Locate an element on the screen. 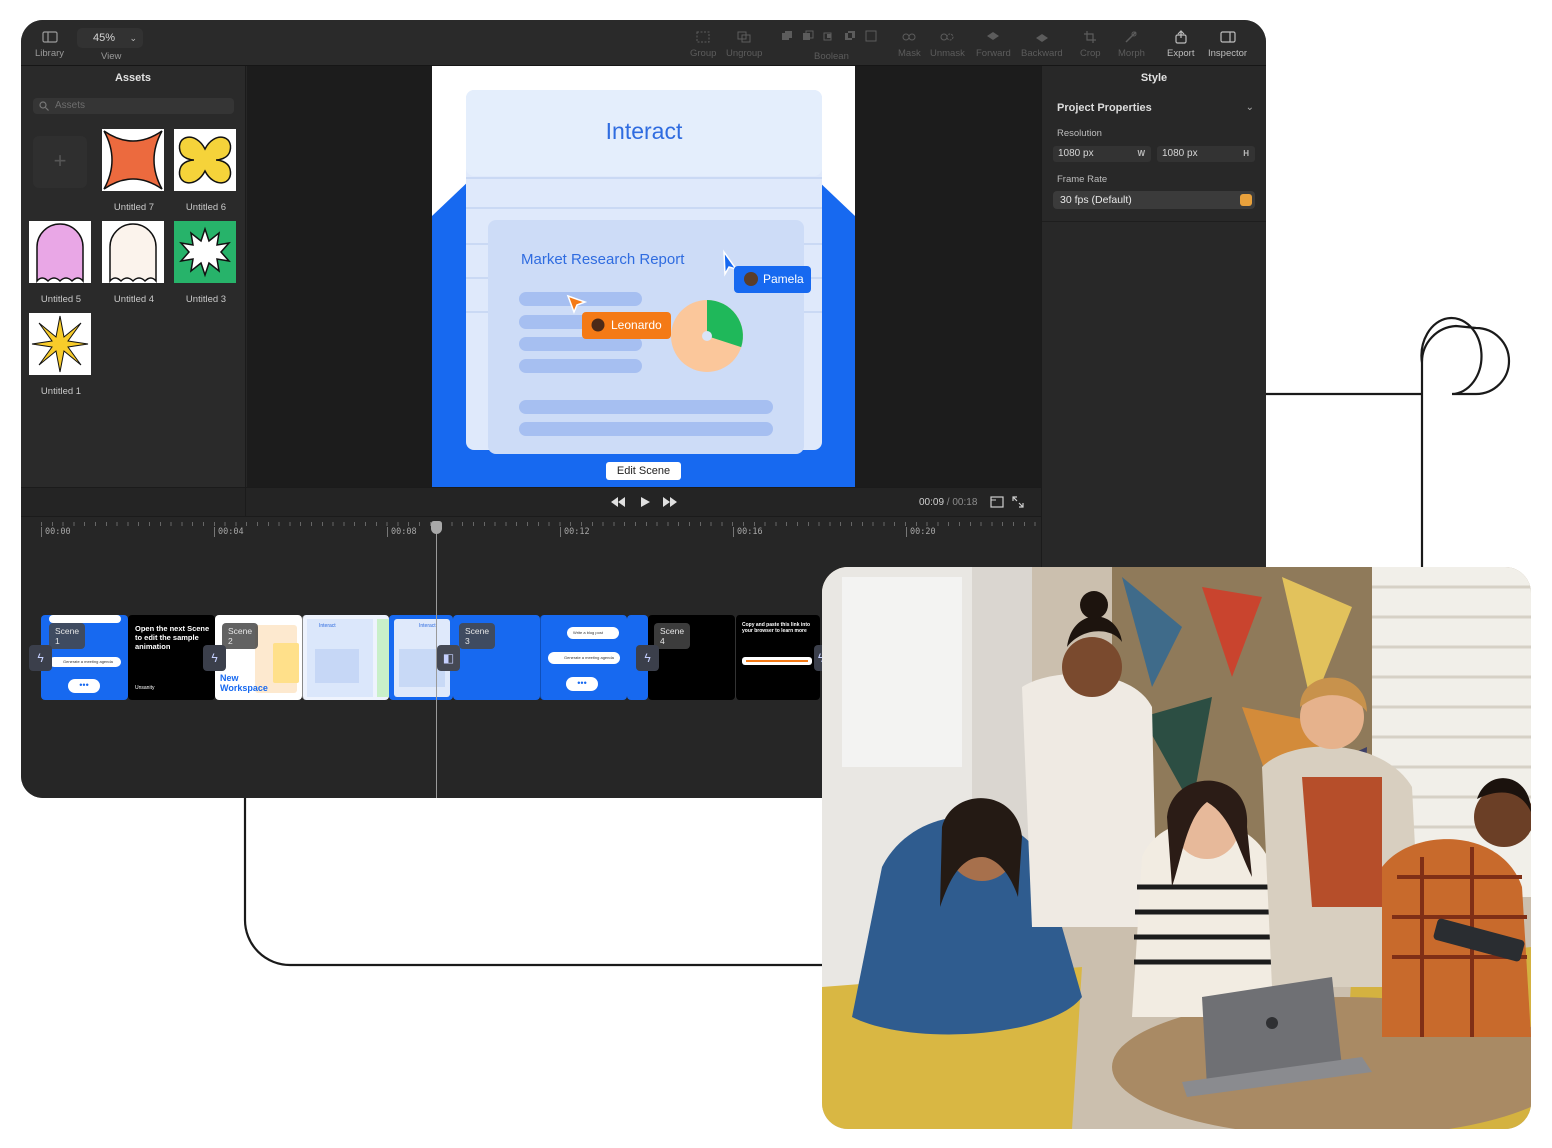  add-asset-button: + is located at coordinates (60, 162).